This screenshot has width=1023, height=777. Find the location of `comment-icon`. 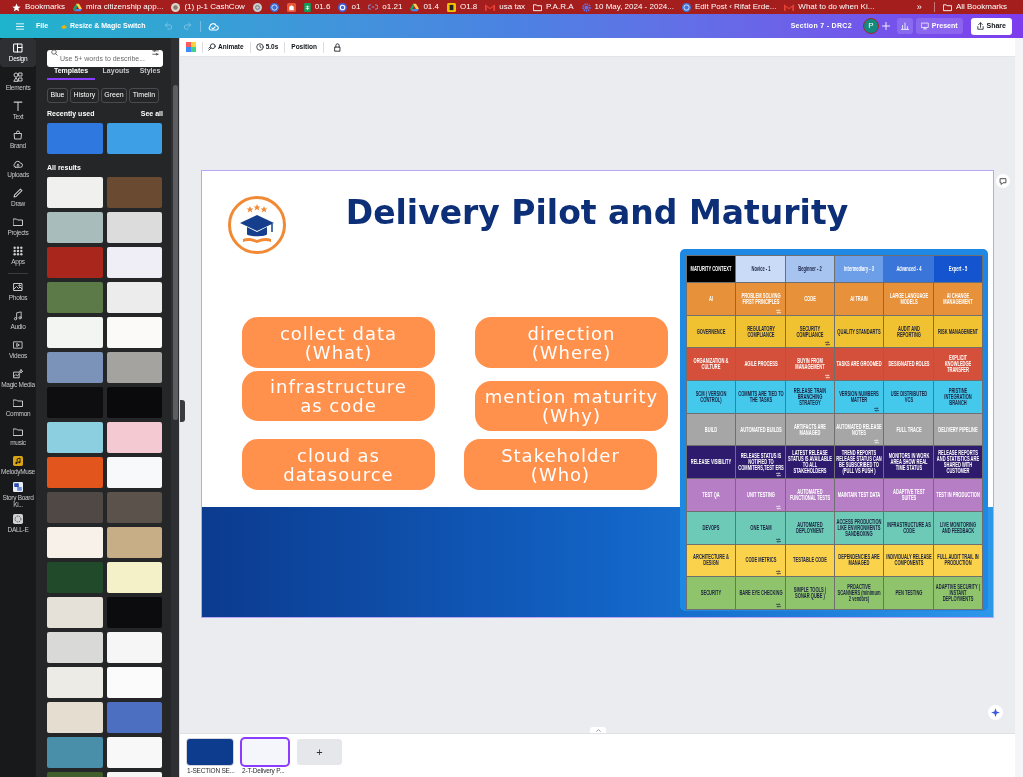

comment-icon is located at coordinates (1003, 181).